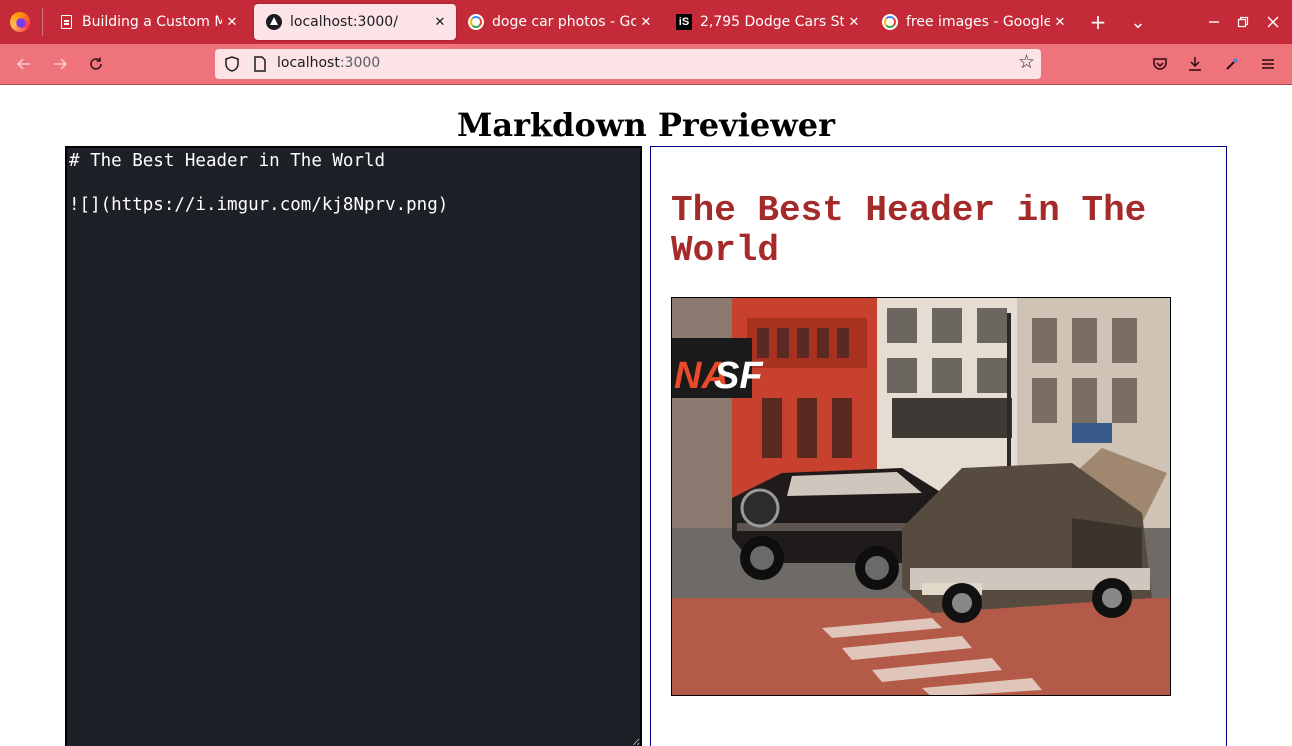 This screenshot has width=1292, height=746. What do you see at coordinates (772, 22) in the screenshot?
I see `tab-title: 2,795 Dodge Cars Stoc` at bounding box center [772, 22].